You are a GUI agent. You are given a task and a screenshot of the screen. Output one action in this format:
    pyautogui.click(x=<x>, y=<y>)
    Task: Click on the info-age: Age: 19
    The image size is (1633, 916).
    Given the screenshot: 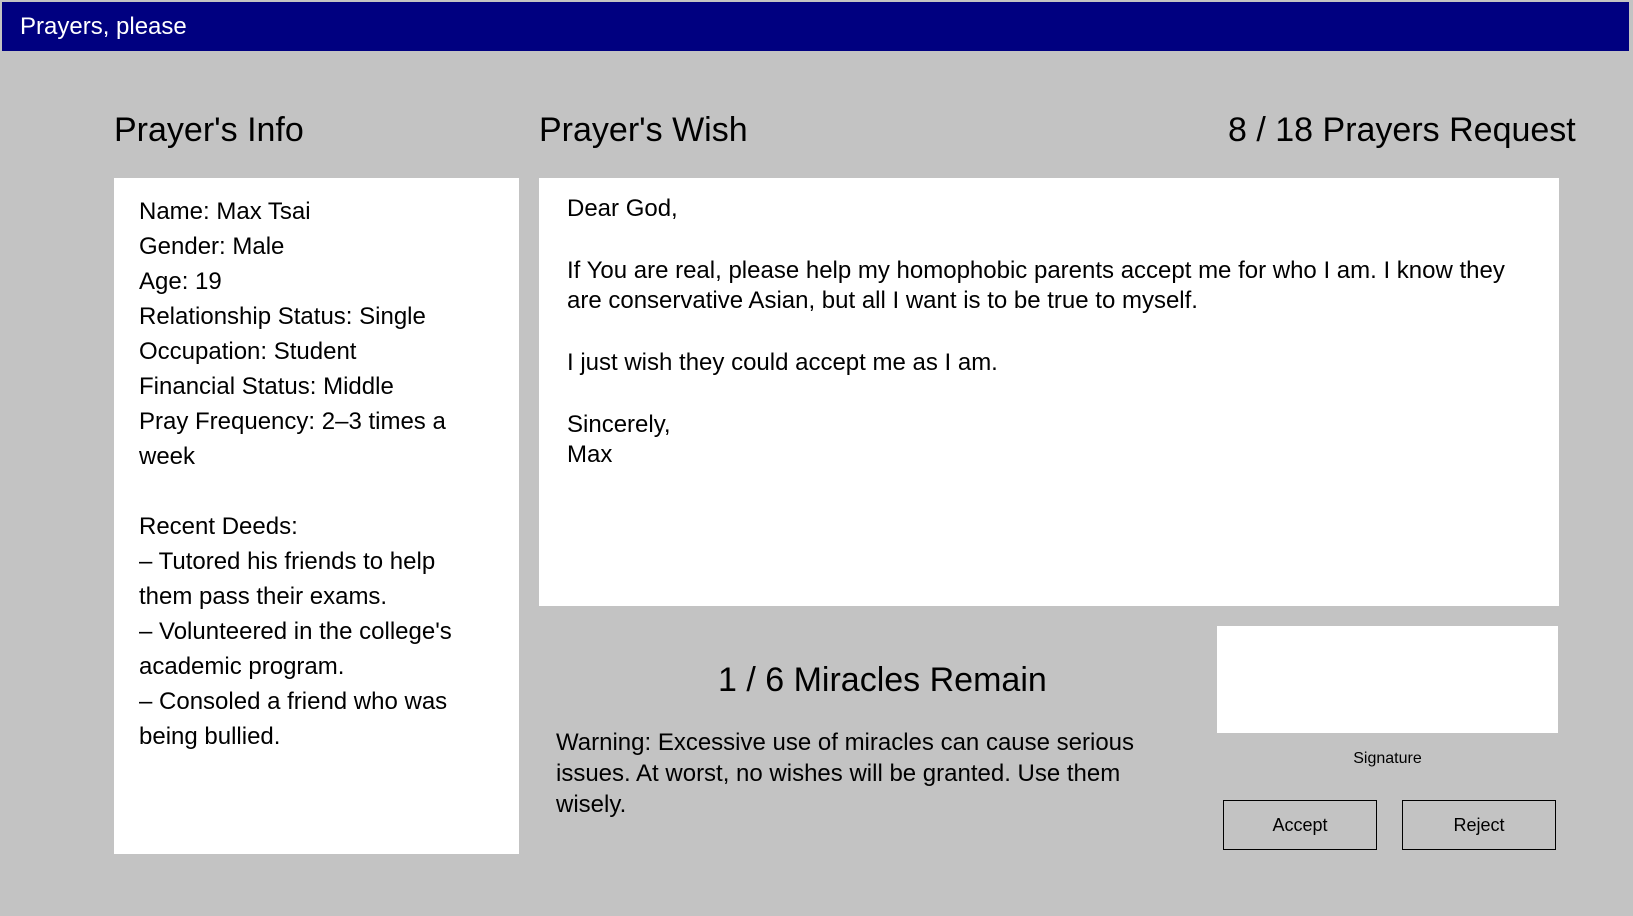 What is the action you would take?
    pyautogui.click(x=180, y=281)
    